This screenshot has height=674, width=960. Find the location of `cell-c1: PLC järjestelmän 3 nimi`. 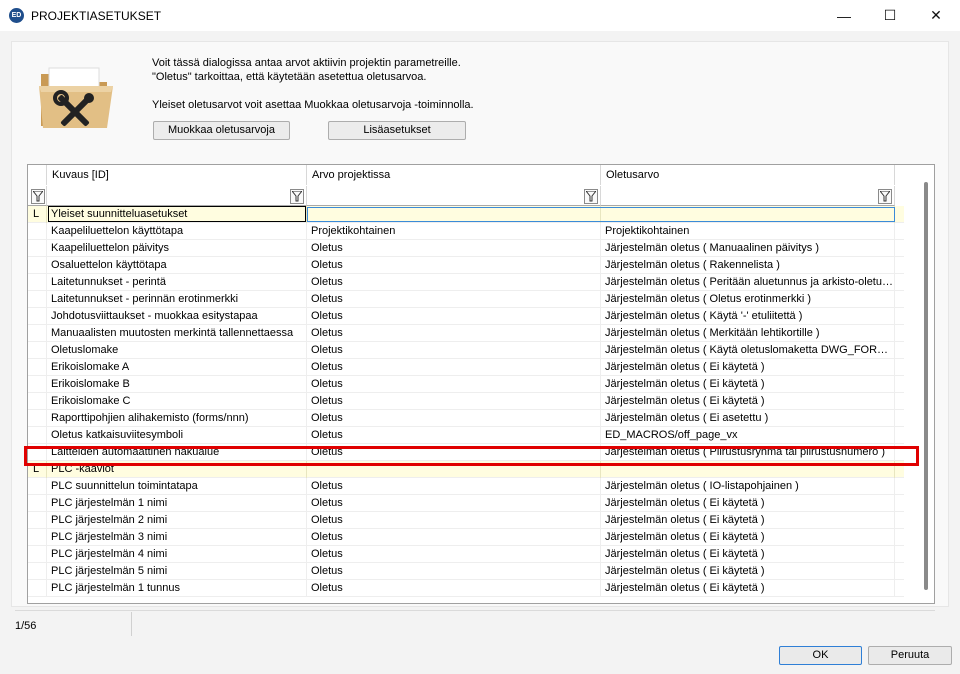

cell-c1: PLC järjestelmän 3 nimi is located at coordinates (177, 537).